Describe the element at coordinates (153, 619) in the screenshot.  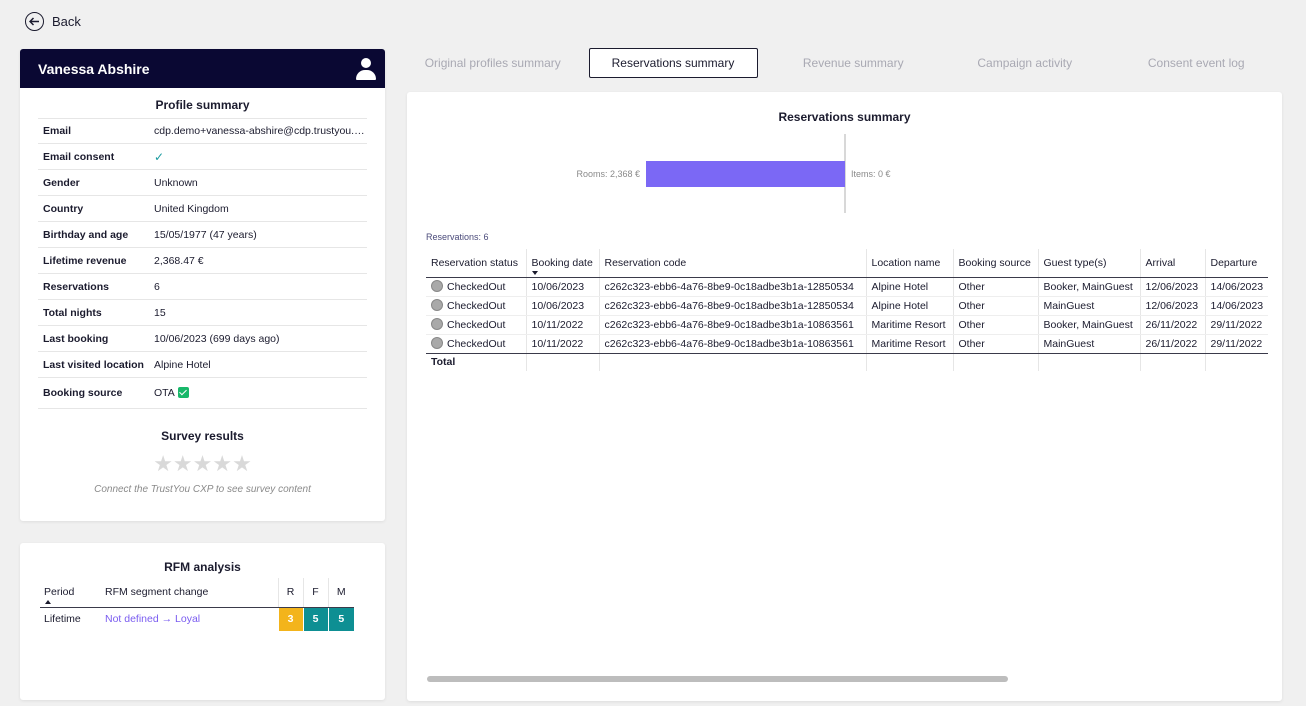
I see `rfm-segment-change: Not defined → Loyal` at that location.